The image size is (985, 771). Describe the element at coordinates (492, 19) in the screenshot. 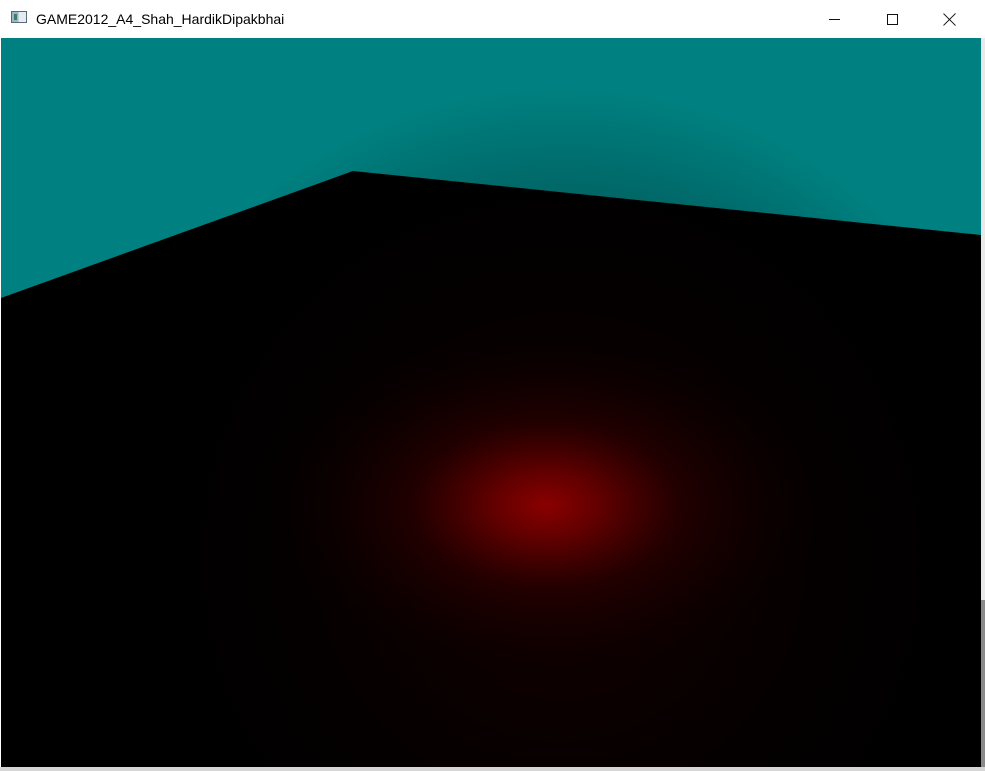

I see `title-bar: GAME2012_A4_Shah_HardikDipakbhai` at that location.